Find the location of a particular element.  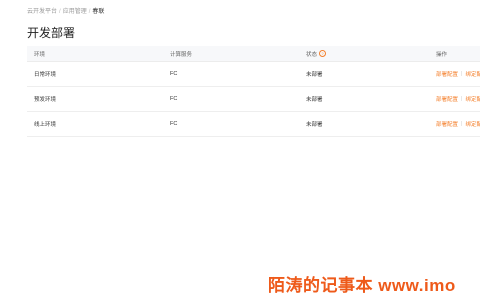

breadcrumb: 云开发平台 / 应用管理 / 春联 is located at coordinates (65, 10).